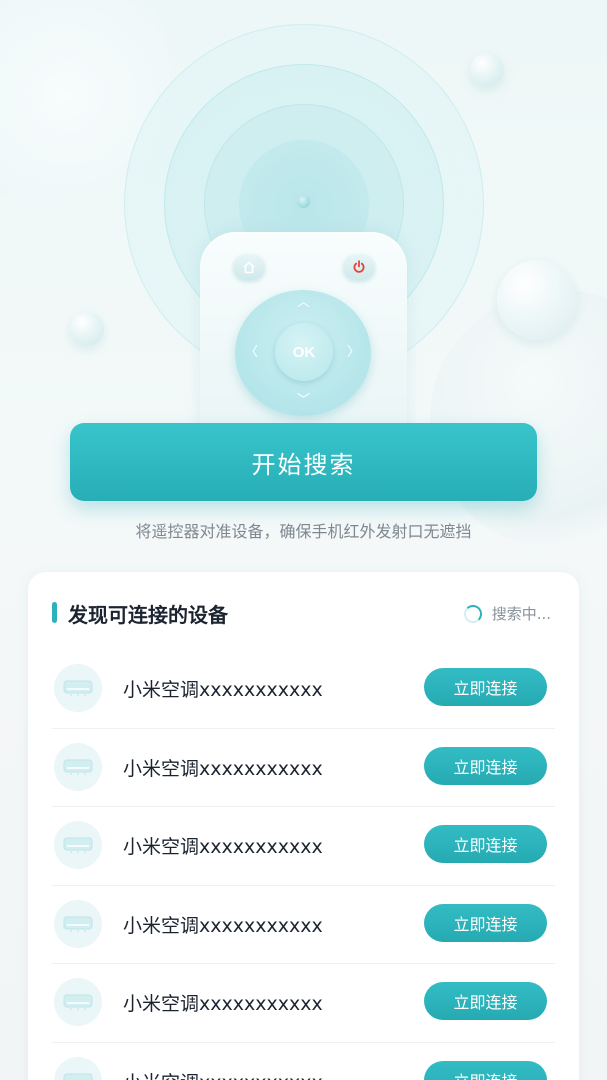  Describe the element at coordinates (249, 267) in the screenshot. I see `home-icon` at that location.